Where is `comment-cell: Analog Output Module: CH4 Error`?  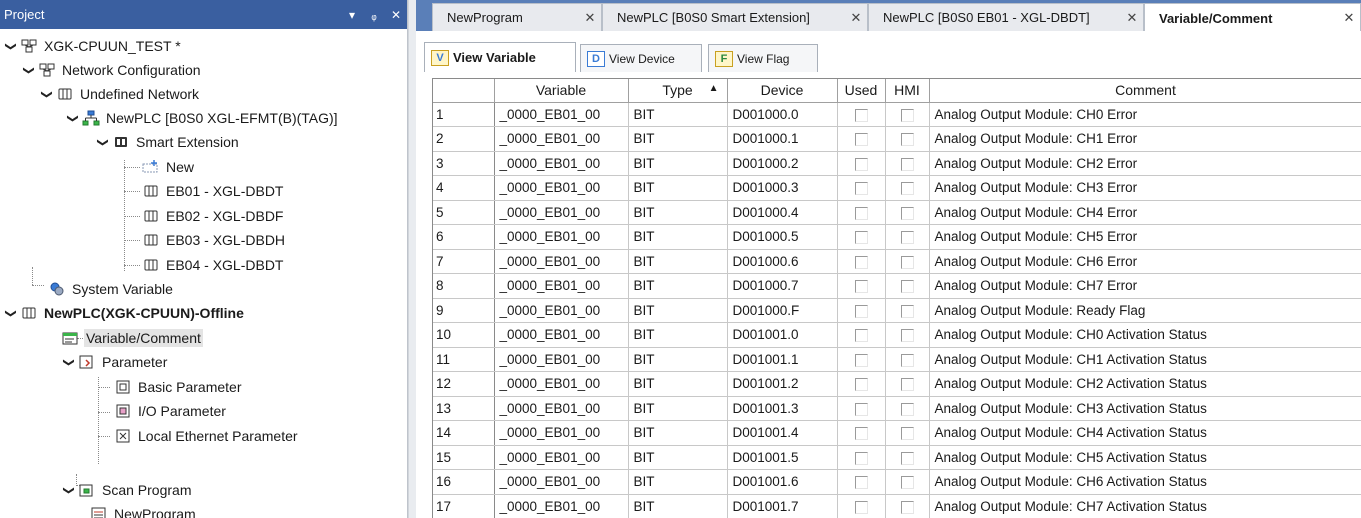 comment-cell: Analog Output Module: CH4 Error is located at coordinates (1145, 212).